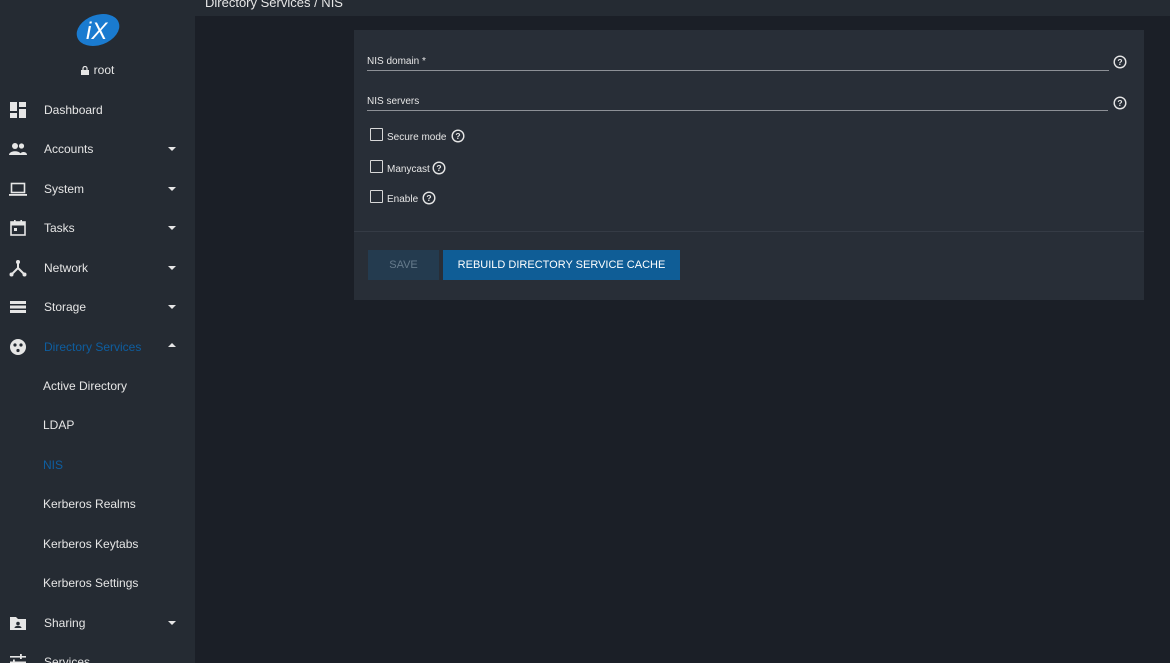 This screenshot has width=1170, height=663. I want to click on directory-services-icon, so click(18, 347).